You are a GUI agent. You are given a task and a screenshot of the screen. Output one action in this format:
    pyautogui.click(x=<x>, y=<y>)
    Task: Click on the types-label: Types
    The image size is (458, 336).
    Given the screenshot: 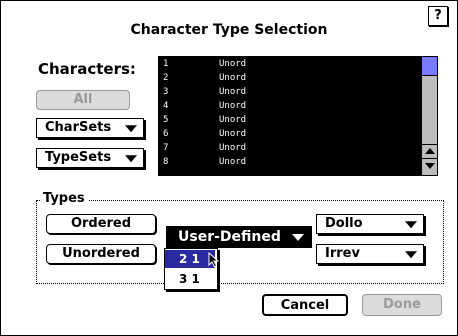 What is the action you would take?
    pyautogui.click(x=64, y=198)
    